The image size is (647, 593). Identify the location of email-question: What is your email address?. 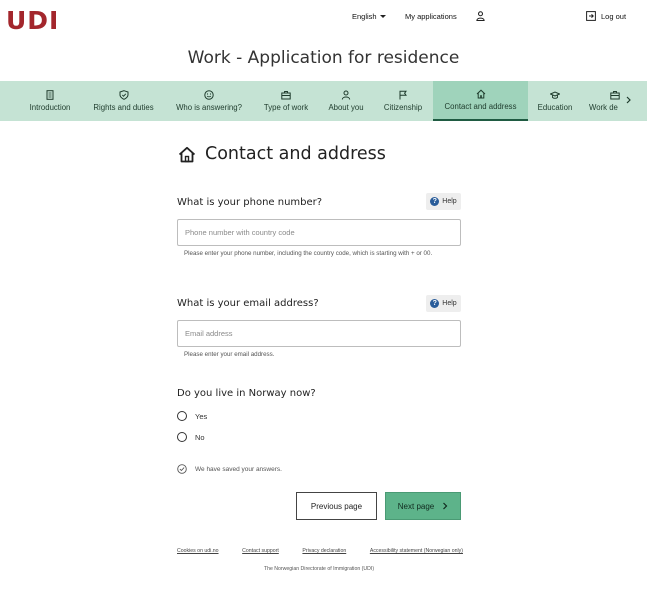
(248, 303).